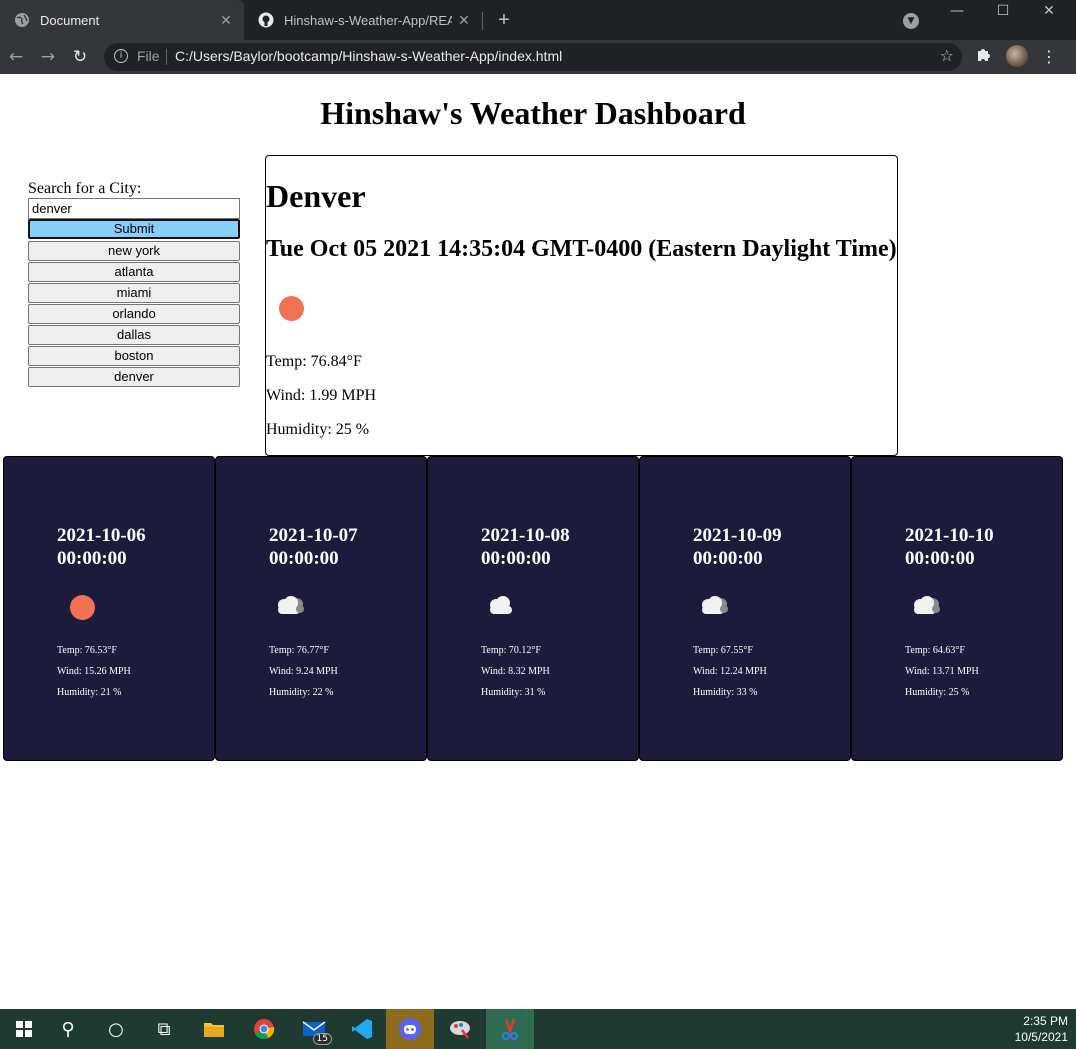 The image size is (1076, 1049). Describe the element at coordinates (1045, 1021) in the screenshot. I see `clock-time: 2:35 PM` at that location.